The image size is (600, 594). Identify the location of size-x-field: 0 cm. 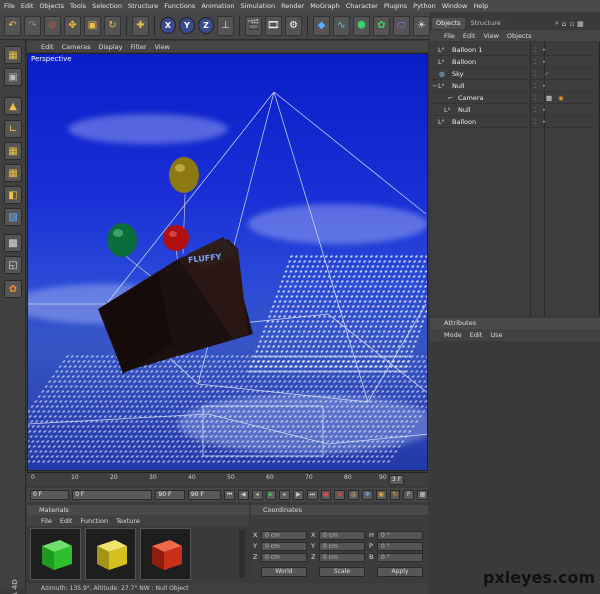
(342, 535).